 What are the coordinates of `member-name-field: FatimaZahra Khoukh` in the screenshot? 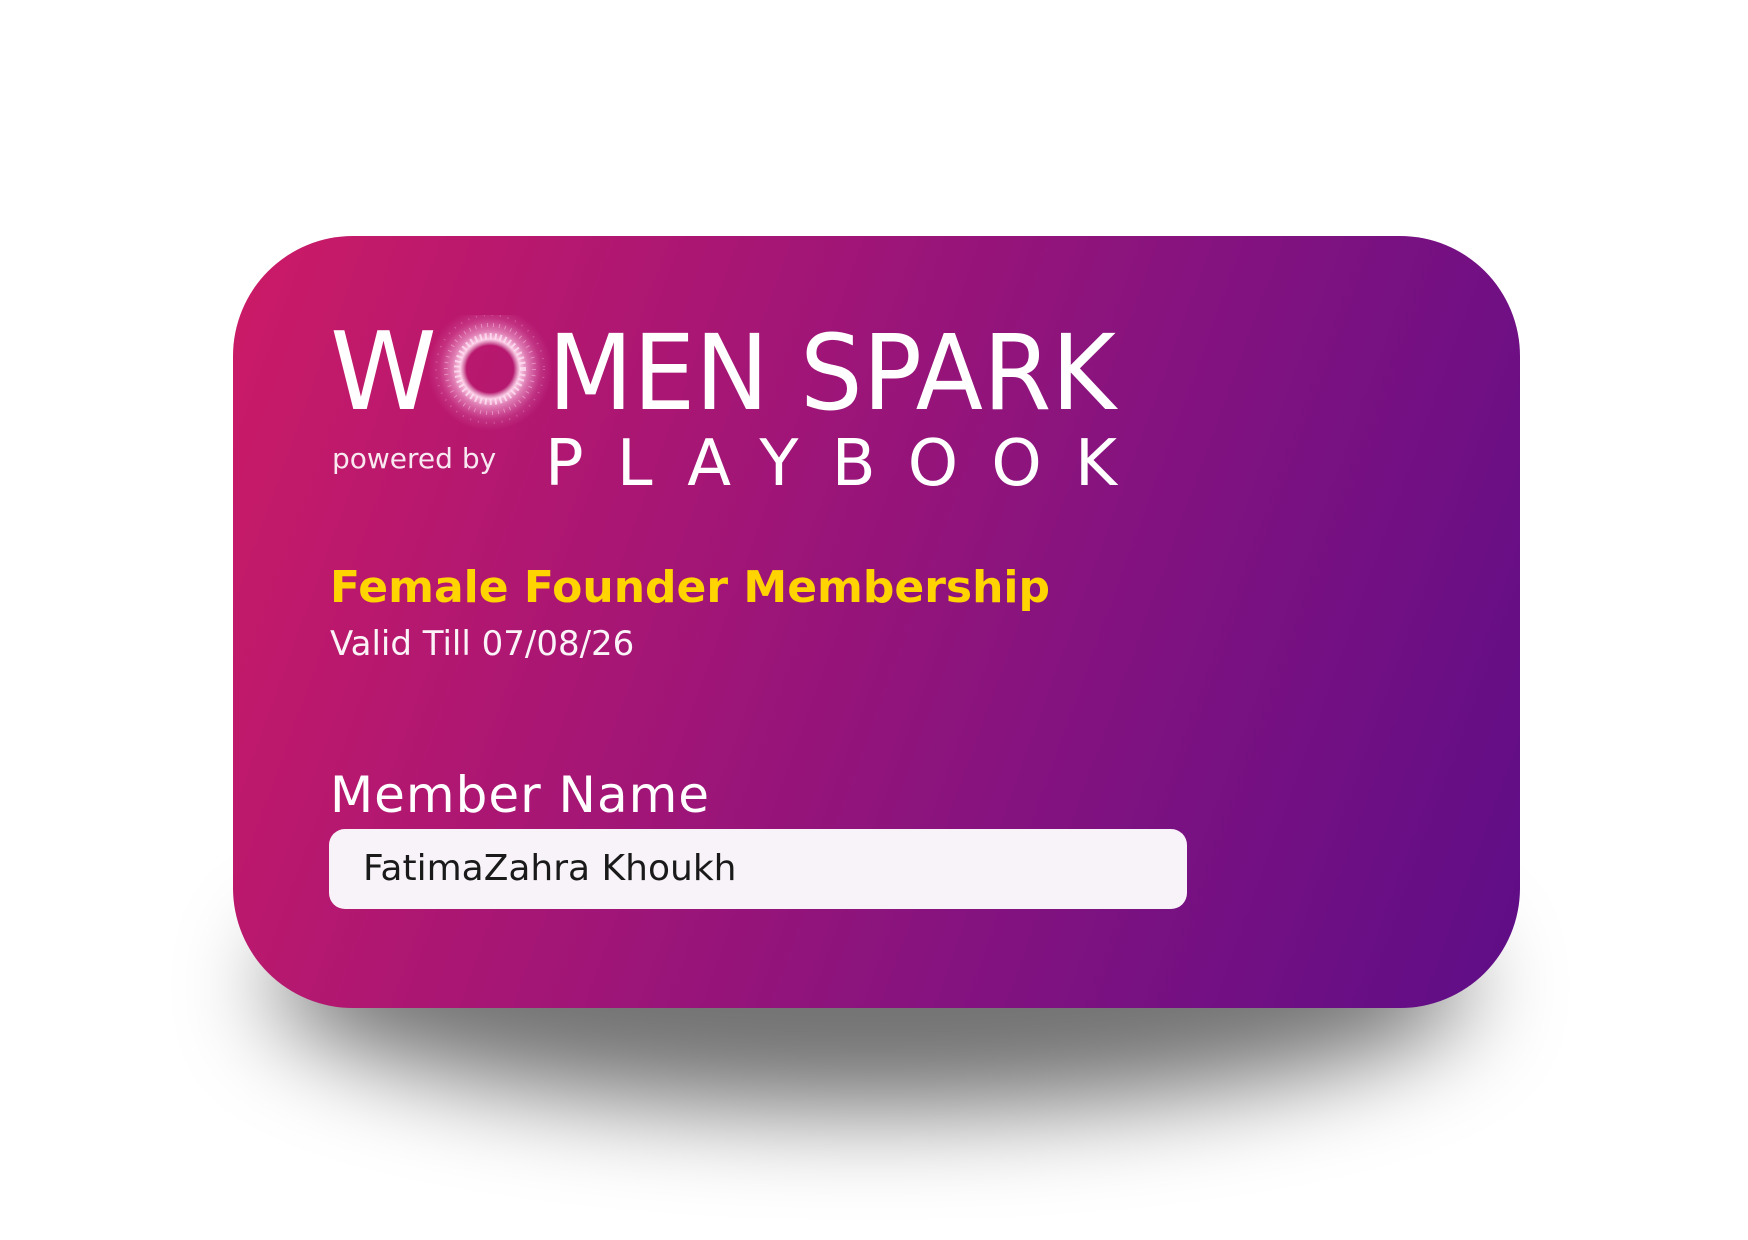 It's located at (758, 869).